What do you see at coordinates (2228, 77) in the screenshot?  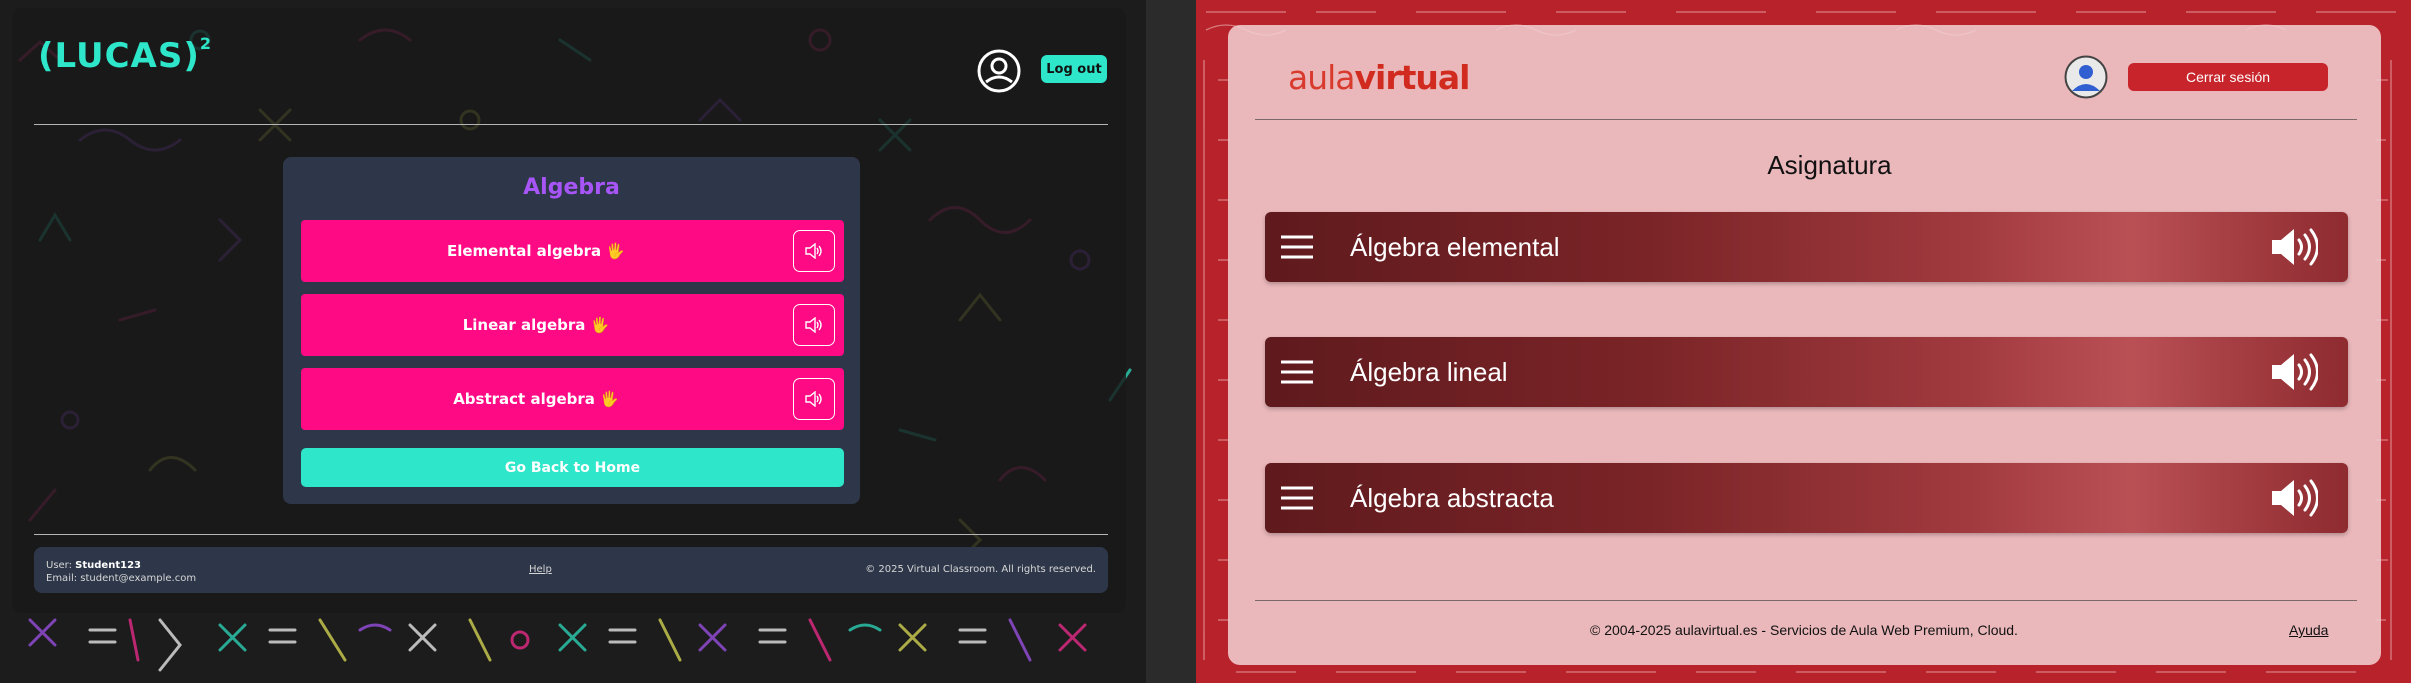 I see `logout-button: Cerrar sesión` at bounding box center [2228, 77].